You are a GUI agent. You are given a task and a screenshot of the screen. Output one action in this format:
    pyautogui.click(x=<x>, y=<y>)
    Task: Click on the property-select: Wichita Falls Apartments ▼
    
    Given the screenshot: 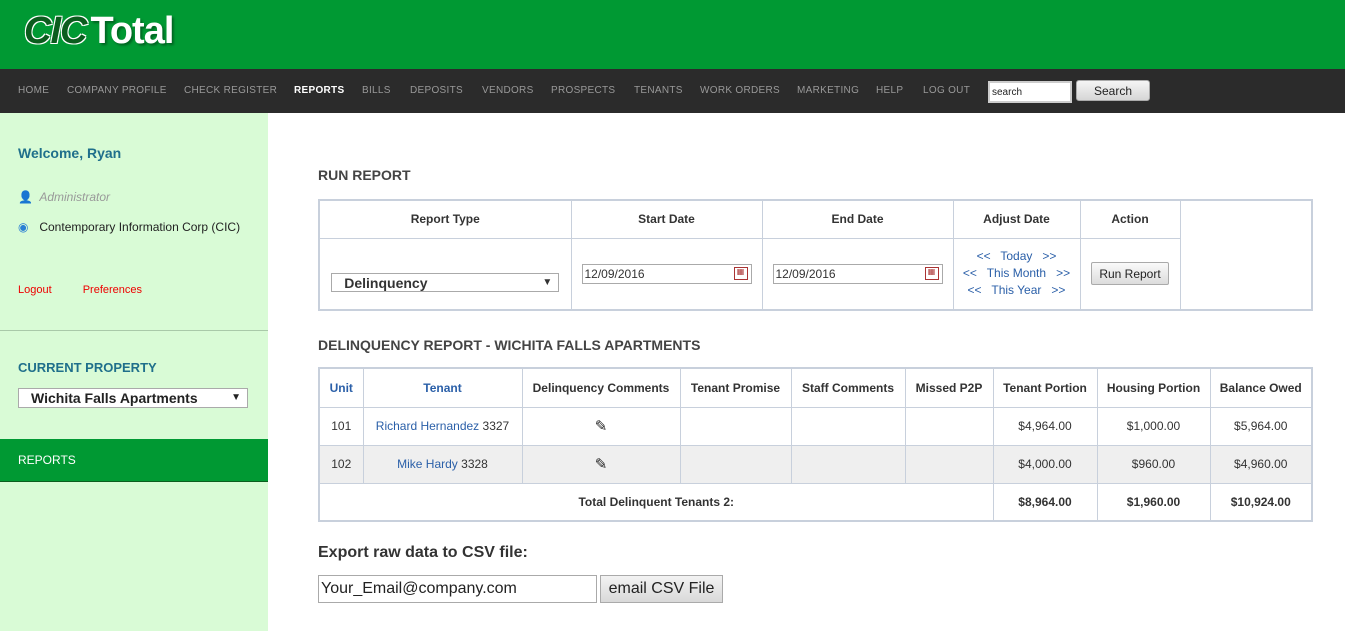 What is the action you would take?
    pyautogui.click(x=133, y=398)
    